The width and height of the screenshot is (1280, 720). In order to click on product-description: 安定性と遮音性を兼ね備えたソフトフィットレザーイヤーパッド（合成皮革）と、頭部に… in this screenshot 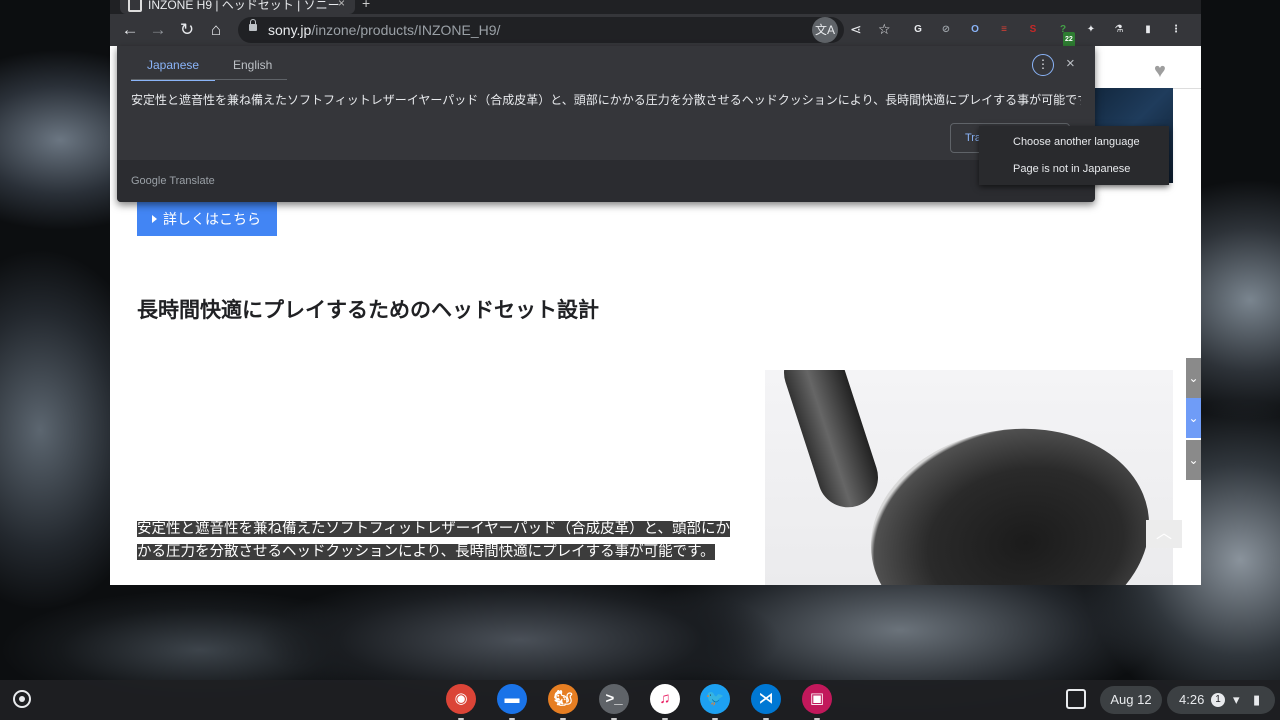, I will do `click(434, 540)`.